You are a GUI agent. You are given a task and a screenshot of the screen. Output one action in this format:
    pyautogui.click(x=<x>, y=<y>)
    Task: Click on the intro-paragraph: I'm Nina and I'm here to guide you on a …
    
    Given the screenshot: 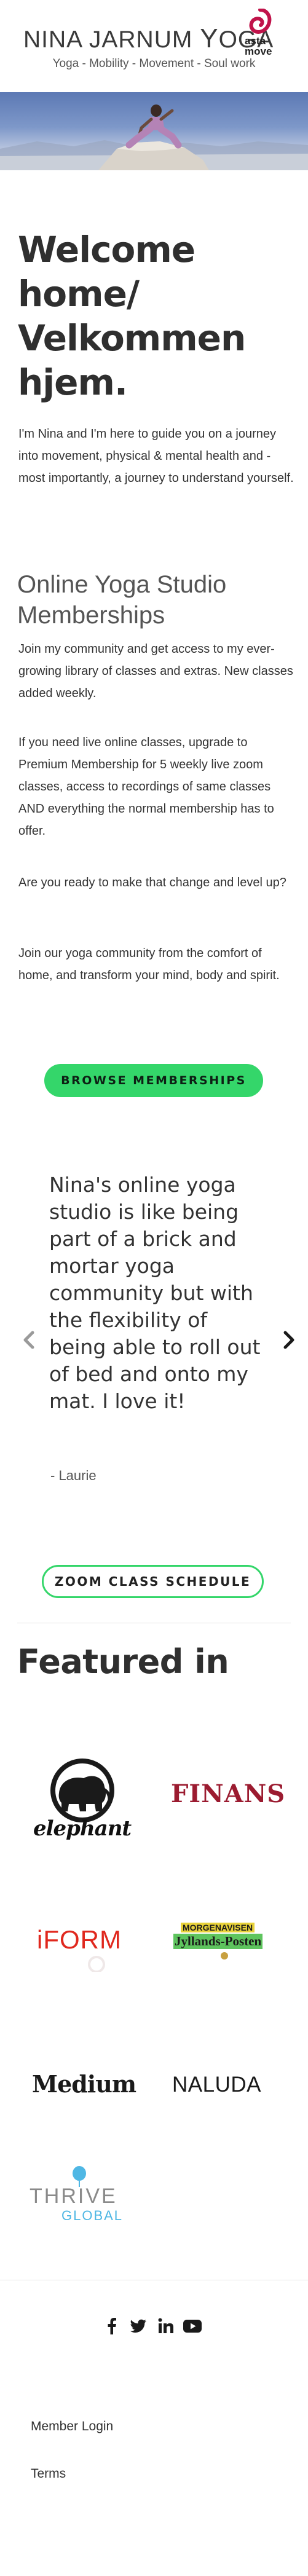 What is the action you would take?
    pyautogui.click(x=156, y=456)
    